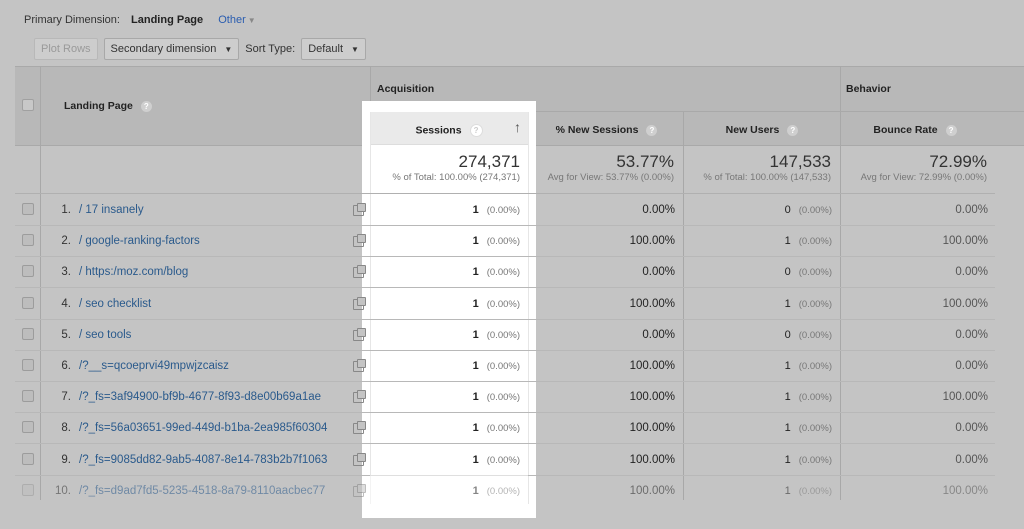  What do you see at coordinates (111, 210) in the screenshot?
I see `landing-page-link: / 17 insanely` at bounding box center [111, 210].